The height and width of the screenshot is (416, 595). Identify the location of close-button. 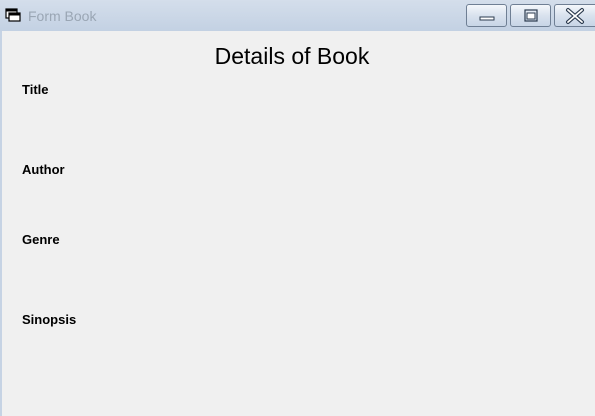
(574, 15).